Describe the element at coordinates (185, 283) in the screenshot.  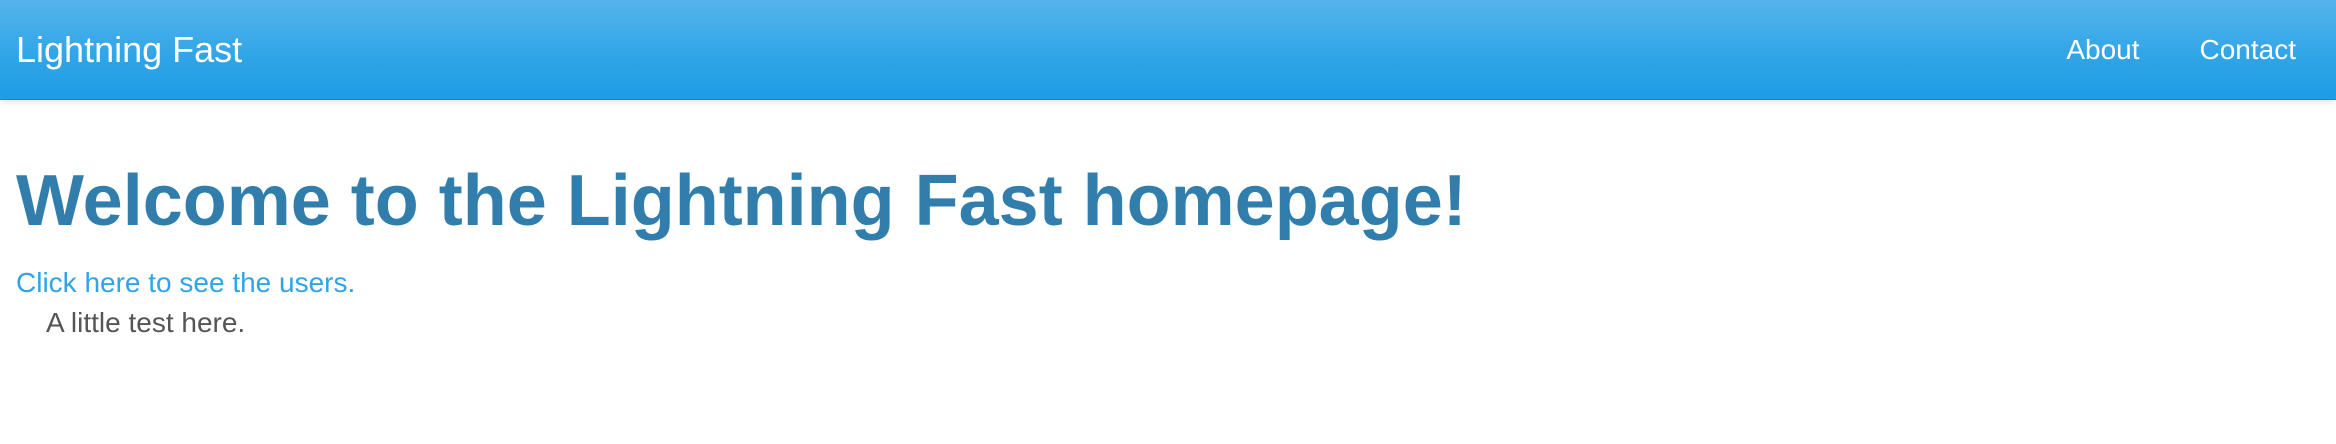
I see `users-link: Click here to see the users.` at that location.